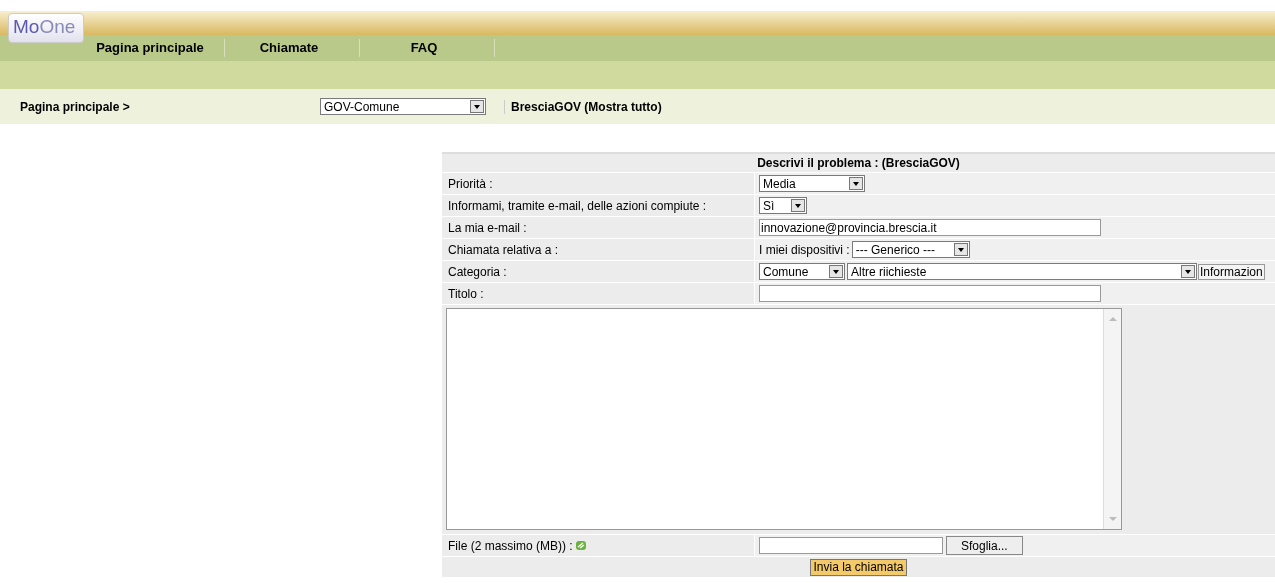 Image resolution: width=1275 pixels, height=583 pixels. I want to click on priority-dropdown: Media, so click(812, 183).